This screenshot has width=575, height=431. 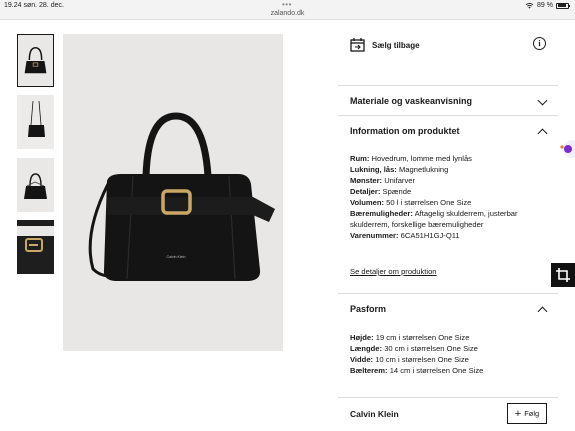 What do you see at coordinates (368, 309) in the screenshot?
I see `accordion-fit-title: Pasform` at bounding box center [368, 309].